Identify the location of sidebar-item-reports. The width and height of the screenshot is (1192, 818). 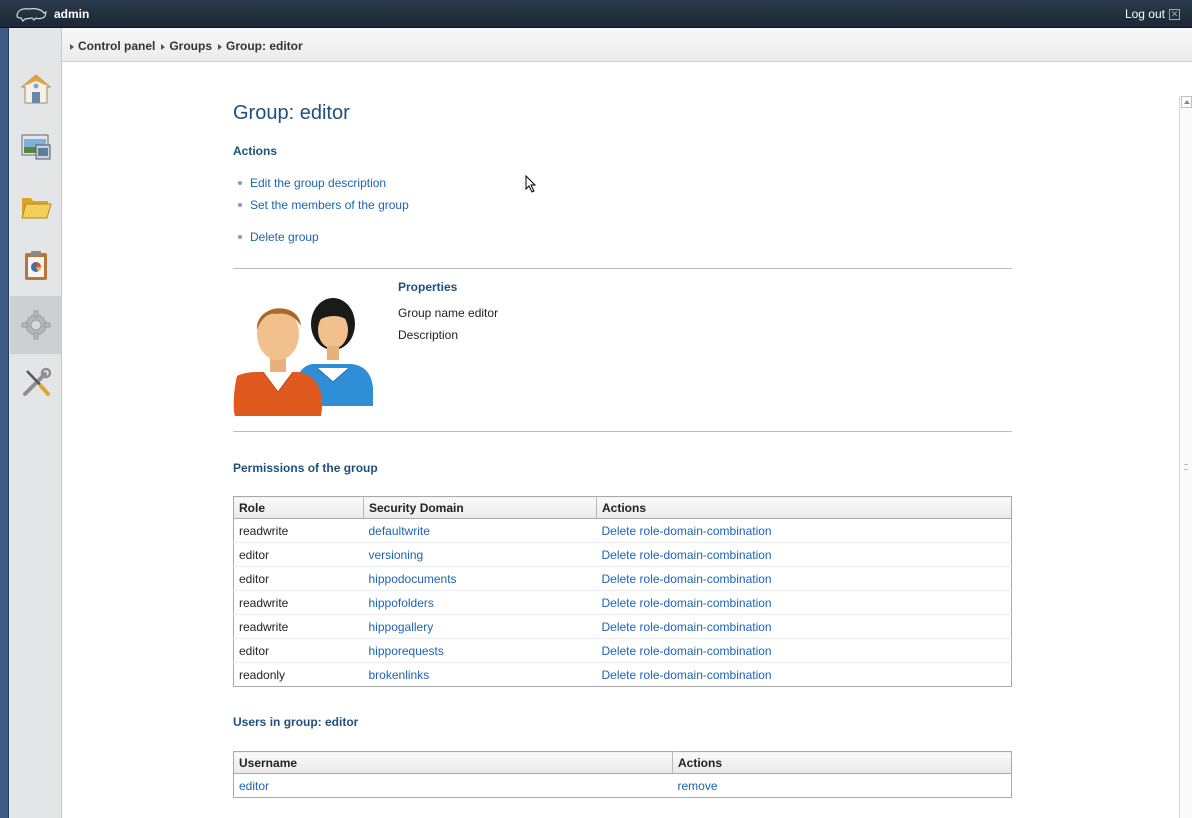
(35, 265).